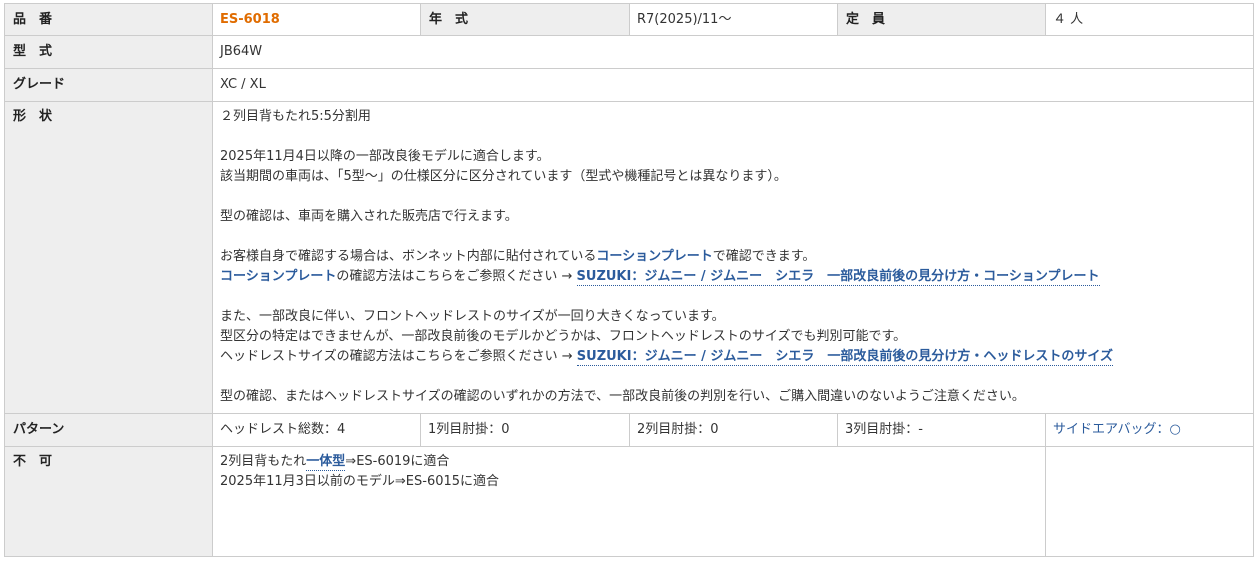 This screenshot has height=562, width=1258. I want to click on row-grade: グレード XC / XL, so click(629, 85).